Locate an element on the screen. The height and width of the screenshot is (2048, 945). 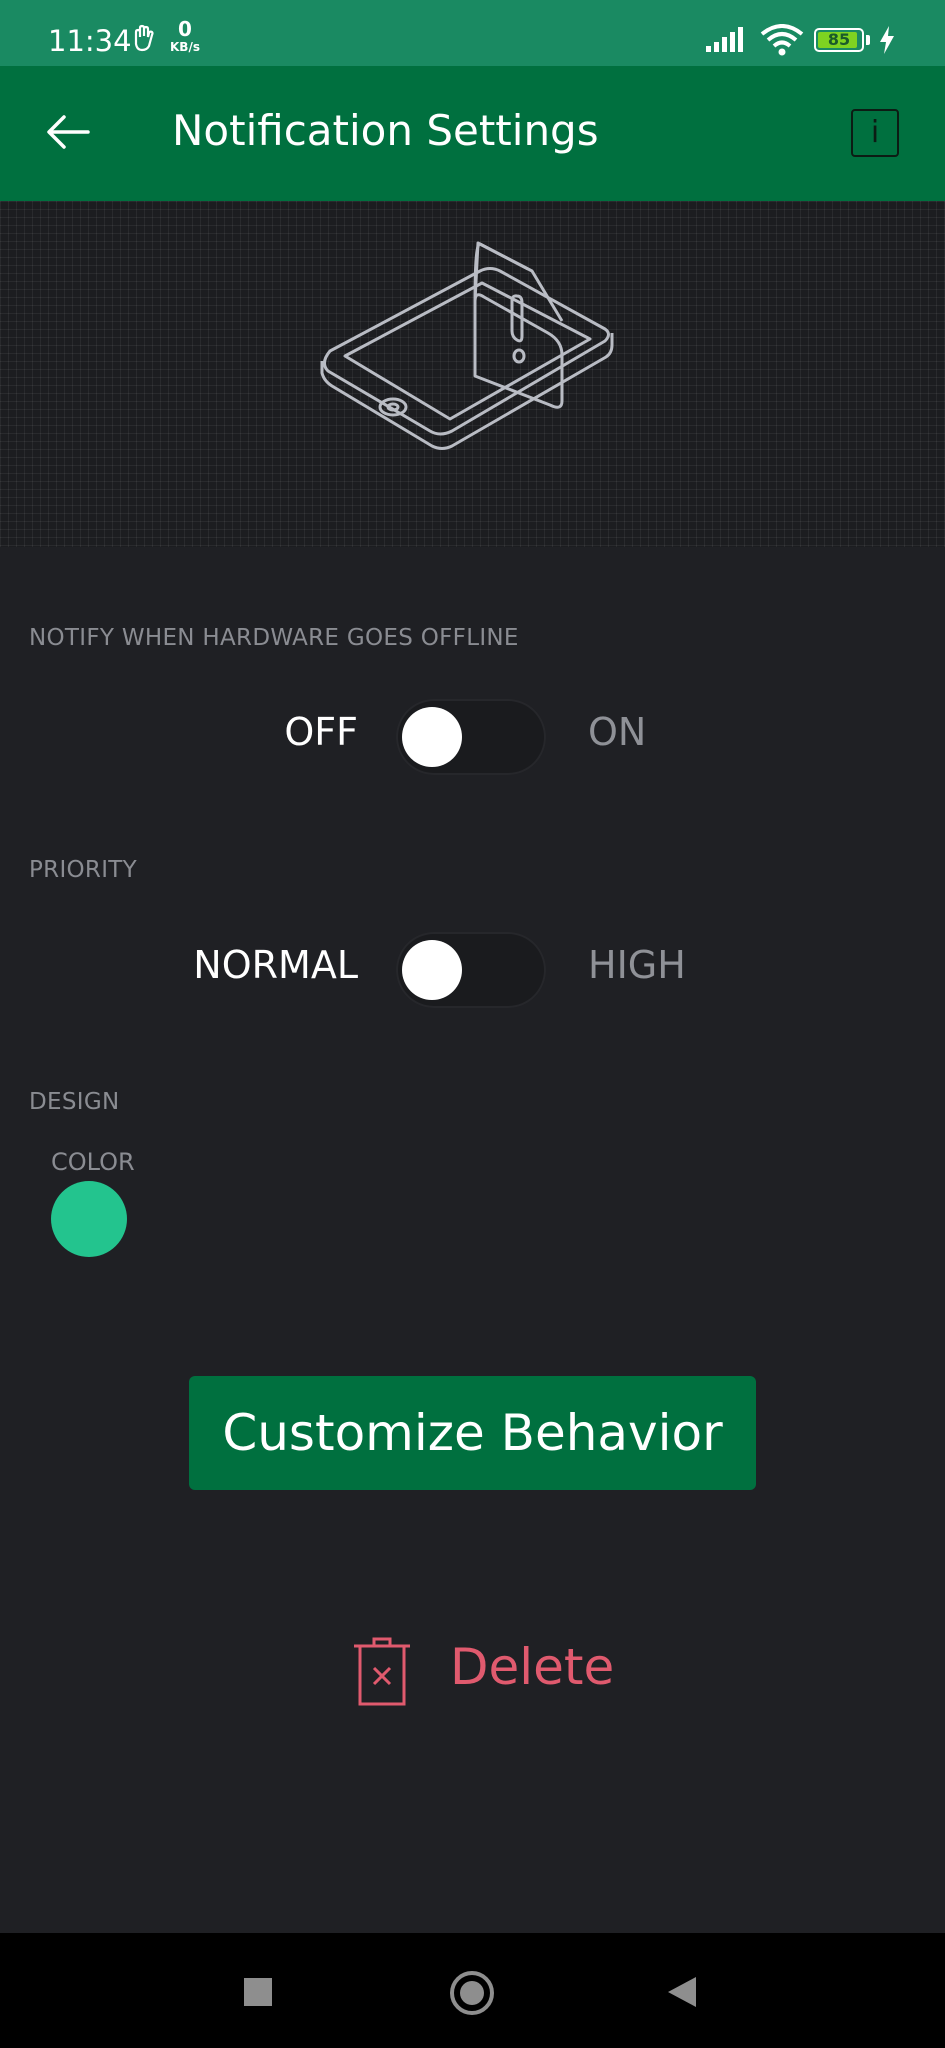
priority-toggle-knob is located at coordinates (434, 970).